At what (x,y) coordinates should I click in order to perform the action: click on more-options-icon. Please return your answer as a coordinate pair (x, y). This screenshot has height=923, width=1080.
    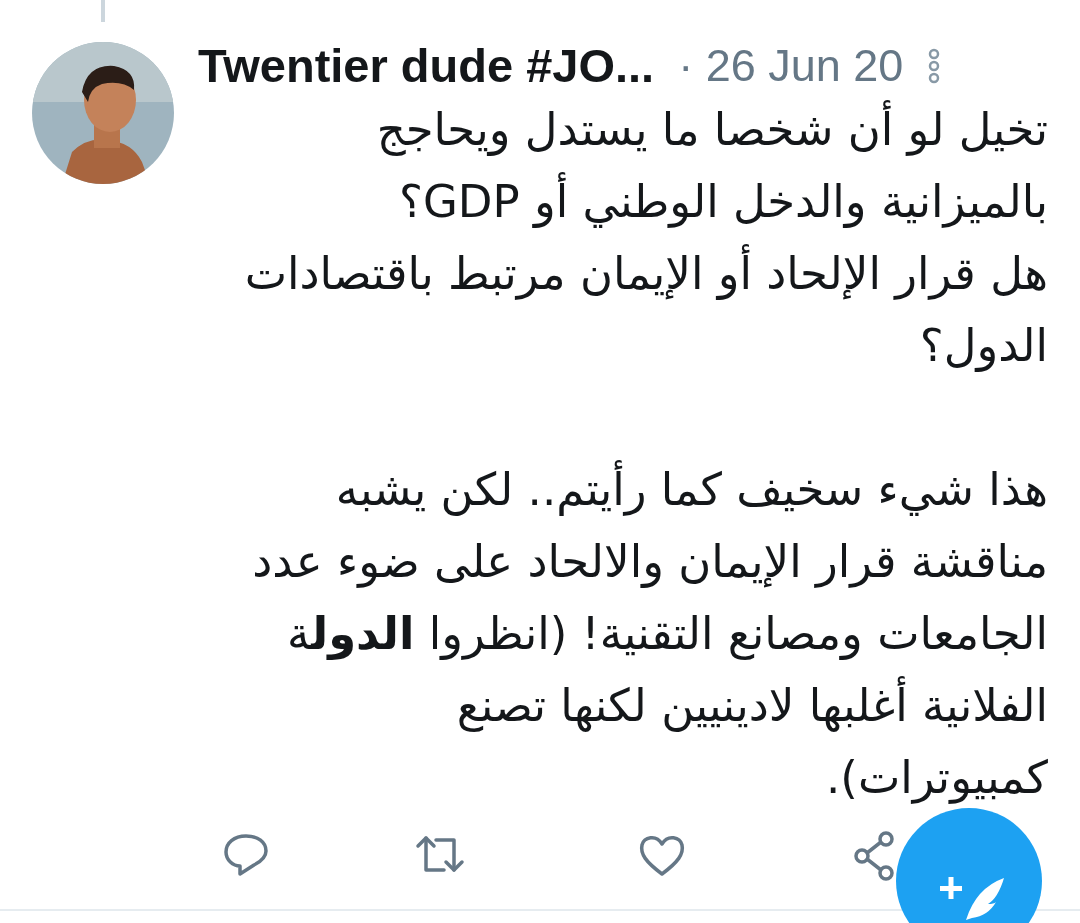
    Looking at the image, I should click on (934, 66).